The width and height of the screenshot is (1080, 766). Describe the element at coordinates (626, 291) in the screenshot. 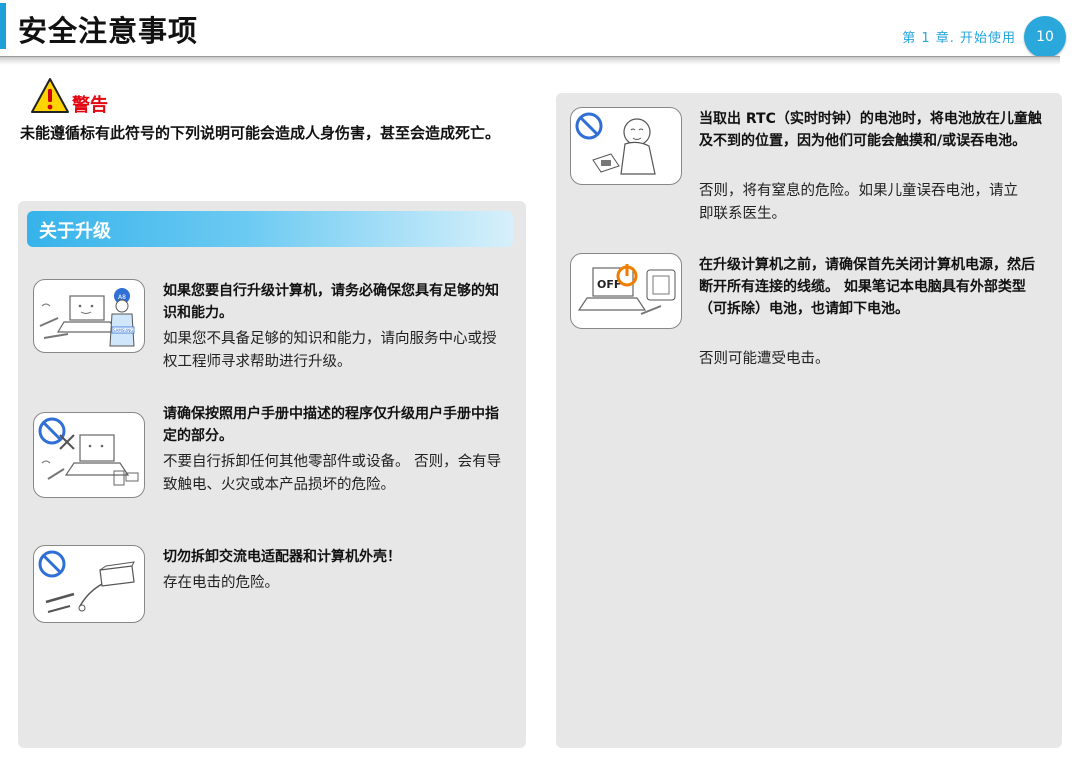

I see `power-off-icon: OFF` at that location.